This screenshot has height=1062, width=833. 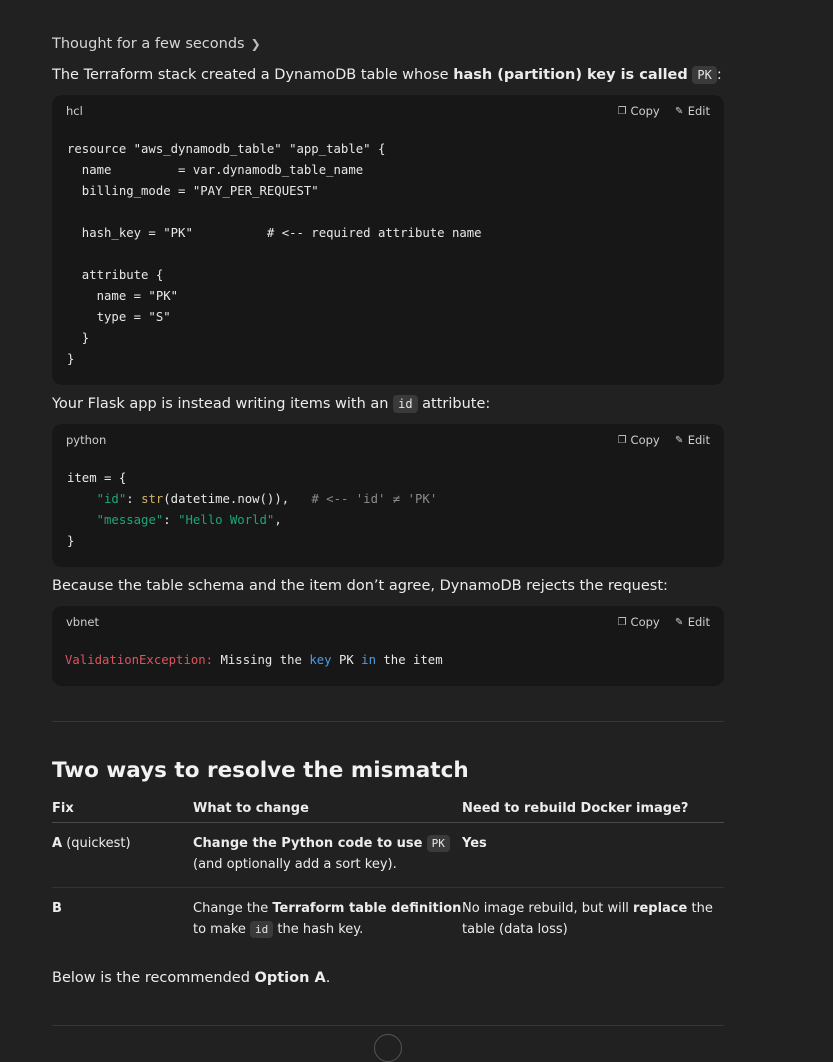 I want to click on code-line: name = var.dynamodb_table_name, so click(x=215, y=170).